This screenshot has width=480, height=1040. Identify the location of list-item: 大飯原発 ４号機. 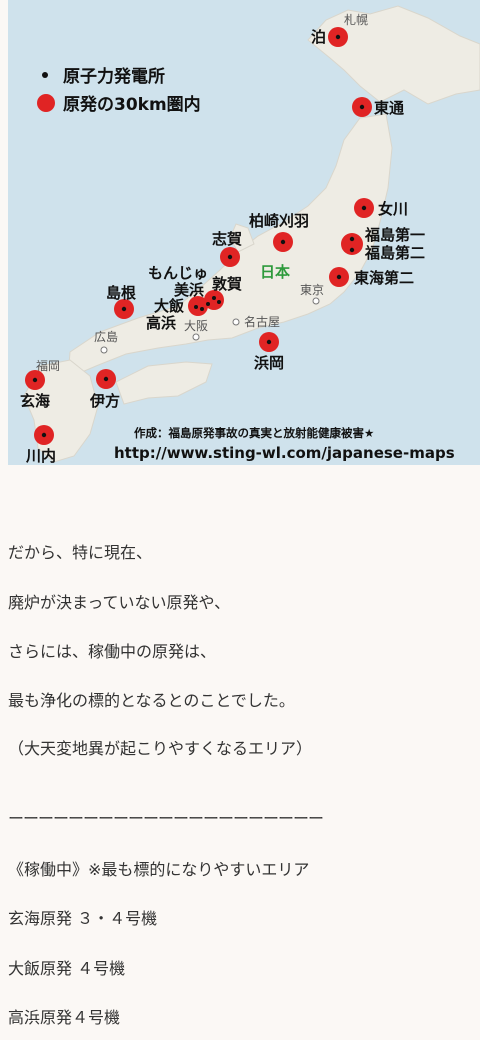
(67, 968).